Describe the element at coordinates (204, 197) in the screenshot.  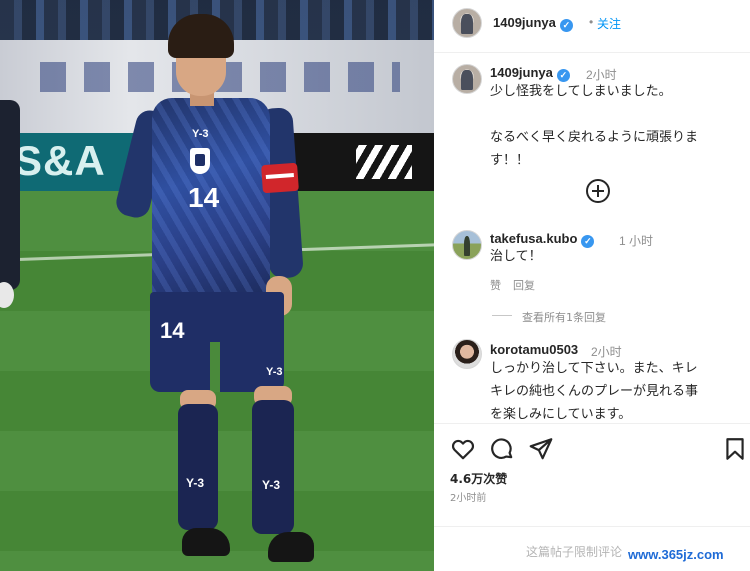
I see `shirt-number: 14` at that location.